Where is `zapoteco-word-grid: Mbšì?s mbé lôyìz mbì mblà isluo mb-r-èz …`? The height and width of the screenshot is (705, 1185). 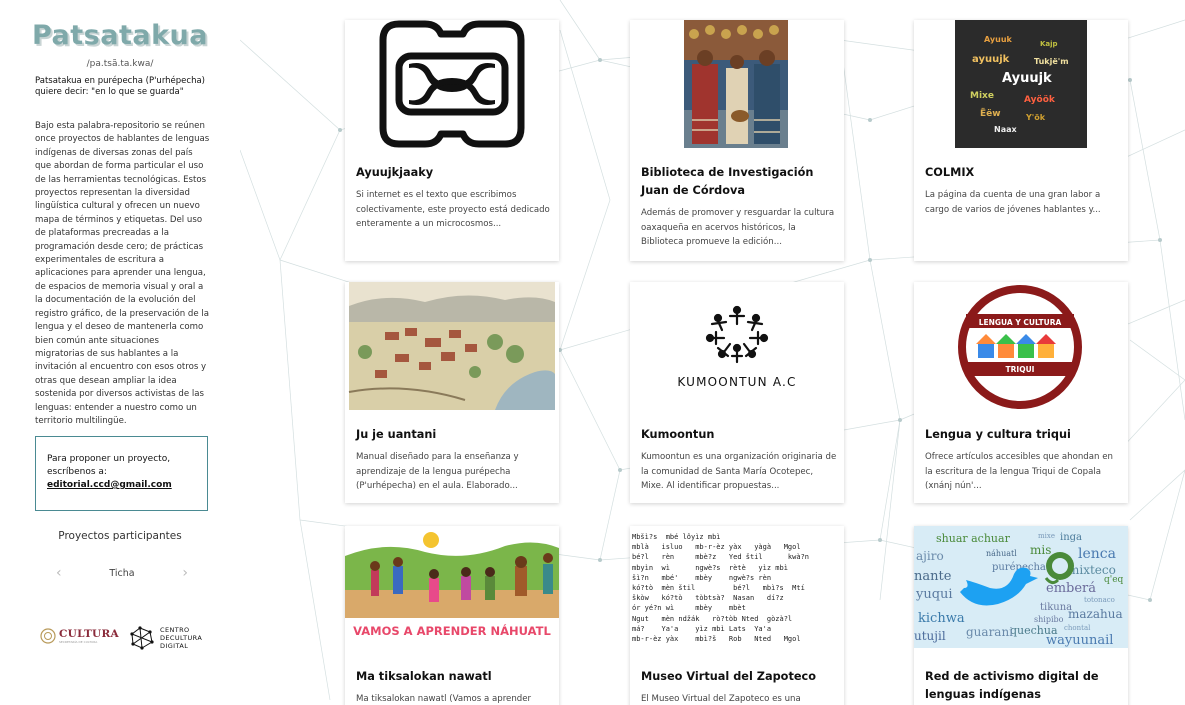 zapoteco-word-grid: Mbšì?s mbé lôyìz mbì mblà isluo mb-r-èz … is located at coordinates (721, 588).